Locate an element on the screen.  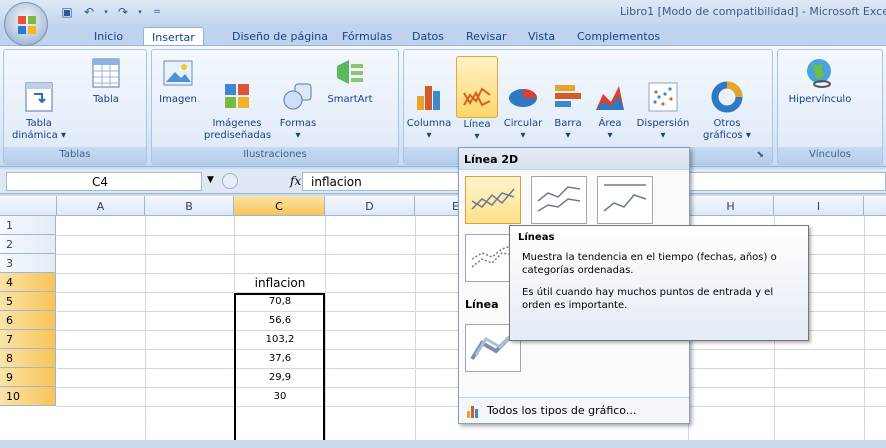
window-bottom-edge is located at coordinates (443, 444).